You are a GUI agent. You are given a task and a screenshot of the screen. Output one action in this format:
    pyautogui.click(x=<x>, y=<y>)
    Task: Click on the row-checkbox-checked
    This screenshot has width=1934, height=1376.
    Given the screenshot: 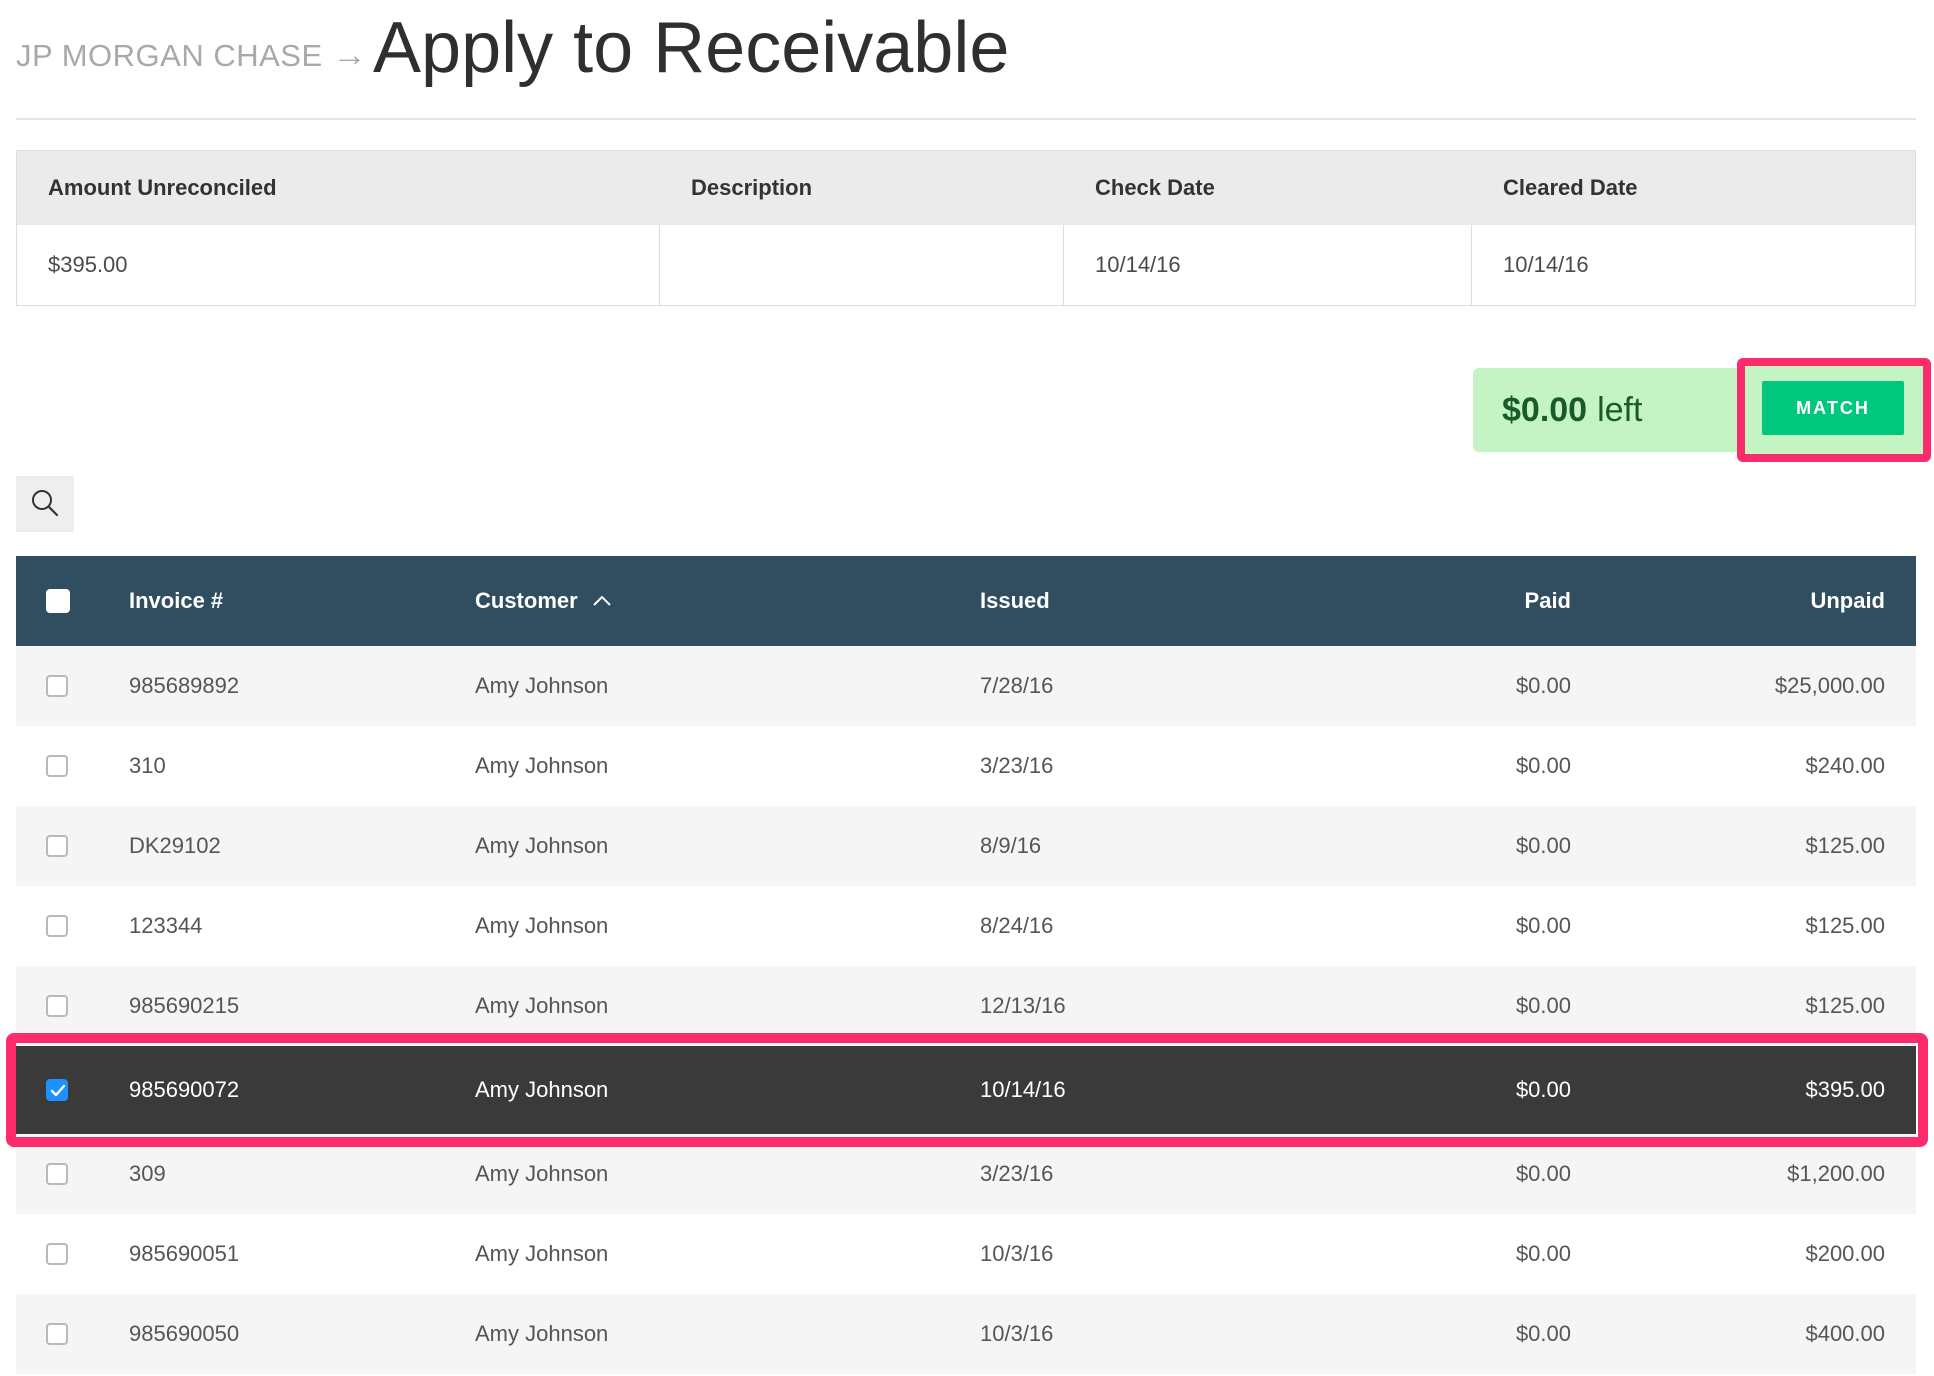 What is the action you would take?
    pyautogui.click(x=57, y=1090)
    